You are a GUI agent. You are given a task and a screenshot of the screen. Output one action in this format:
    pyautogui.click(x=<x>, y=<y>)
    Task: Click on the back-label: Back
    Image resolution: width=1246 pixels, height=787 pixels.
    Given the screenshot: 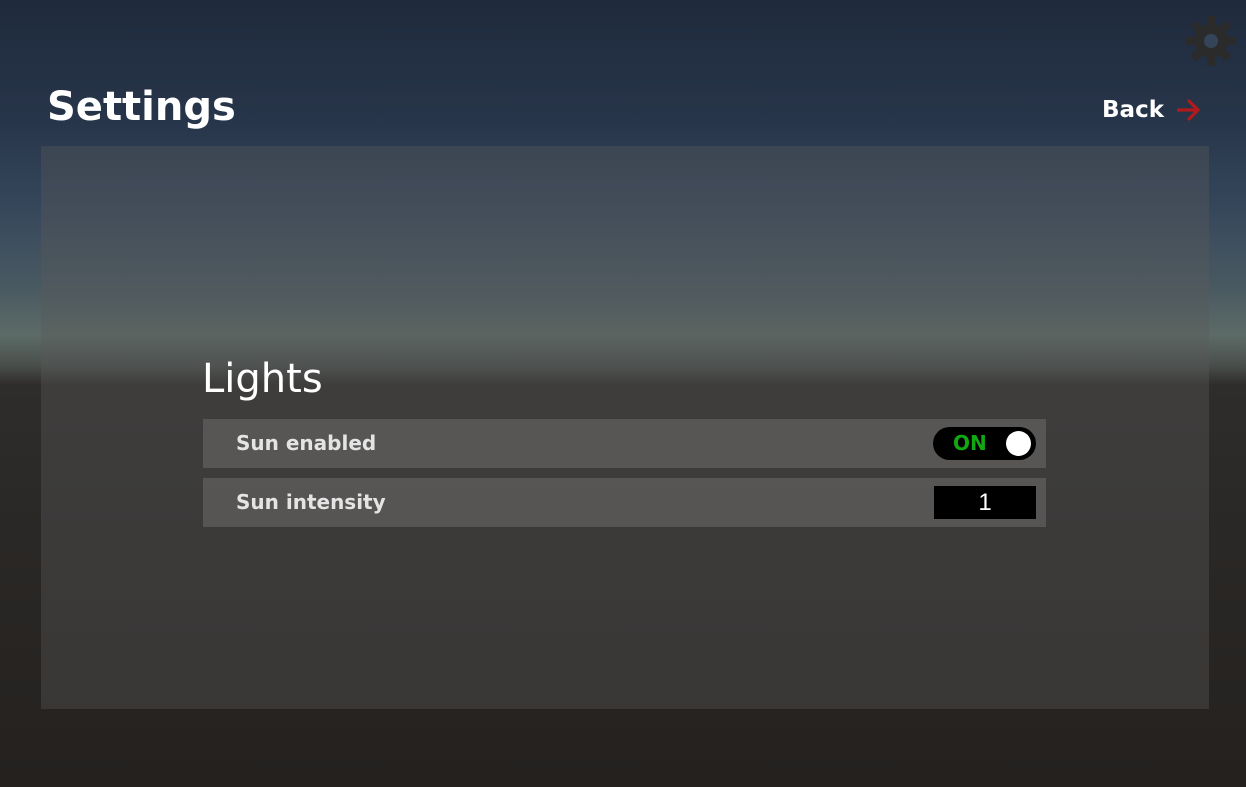 What is the action you would take?
    pyautogui.click(x=1133, y=110)
    